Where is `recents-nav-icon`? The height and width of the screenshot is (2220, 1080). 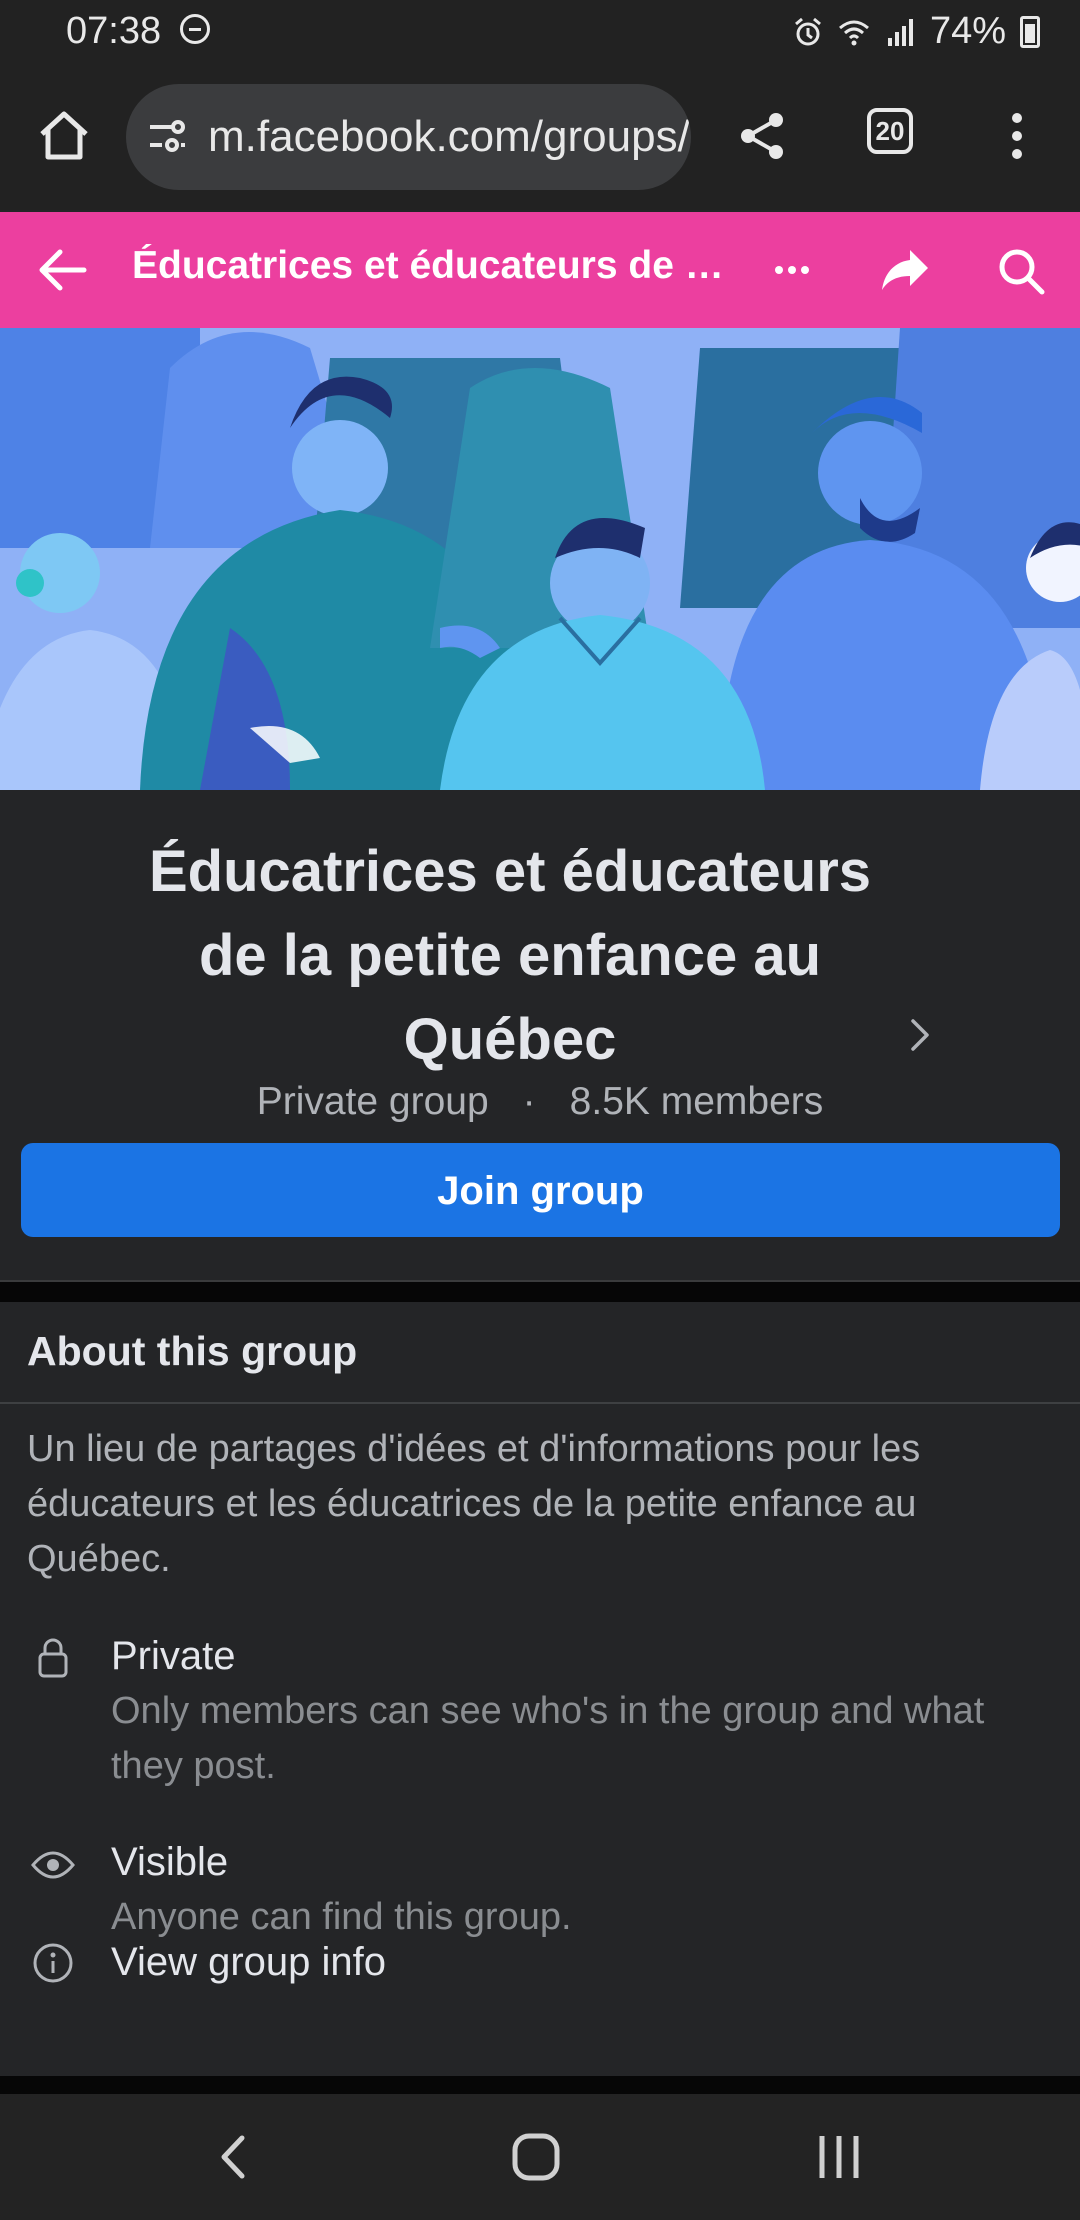 recents-nav-icon is located at coordinates (839, 2157).